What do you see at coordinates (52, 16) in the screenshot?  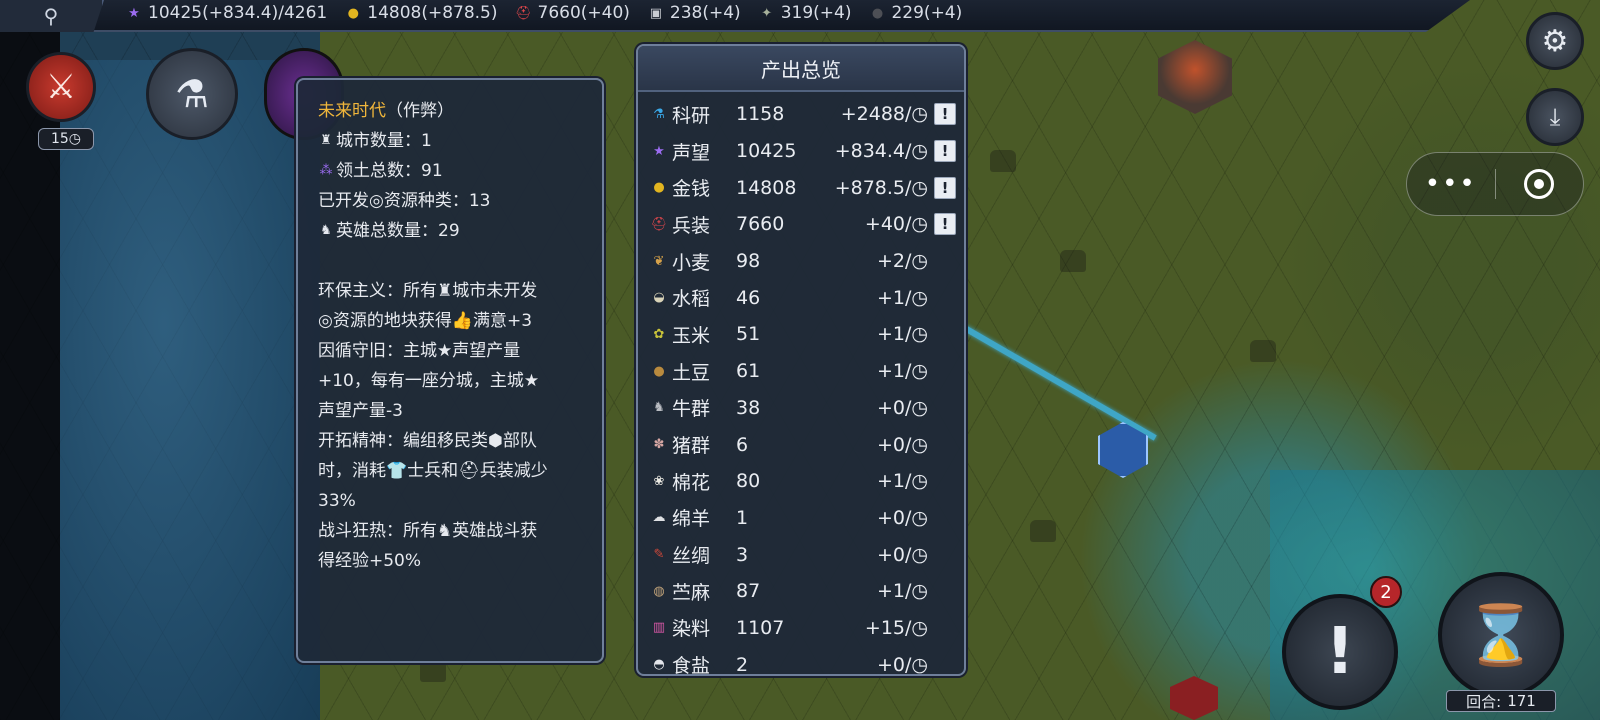 I see `search-button: ⚲` at bounding box center [52, 16].